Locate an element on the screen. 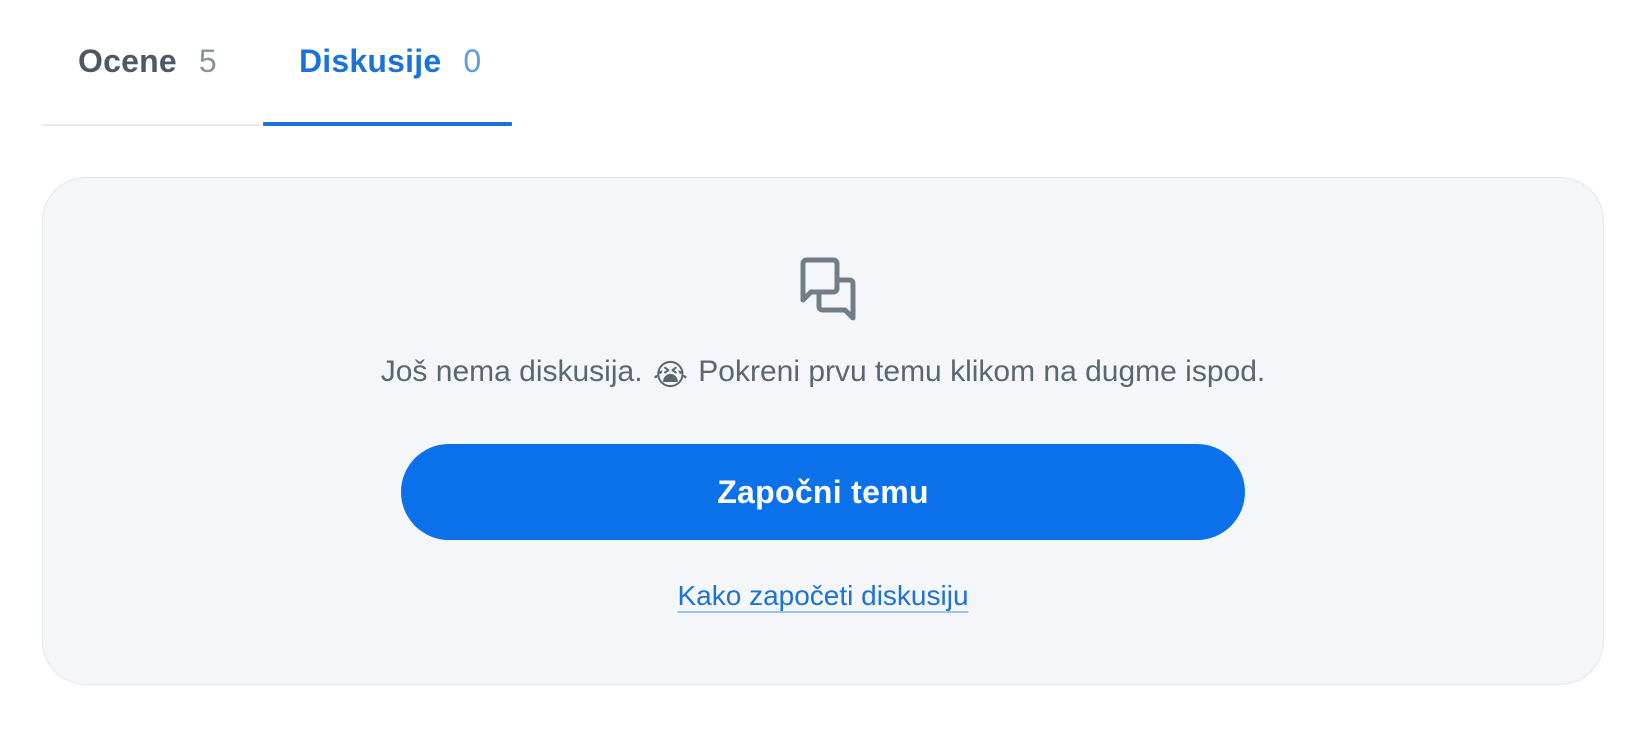 This screenshot has width=1648, height=732. tab-discussions-count: 0 is located at coordinates (472, 60).